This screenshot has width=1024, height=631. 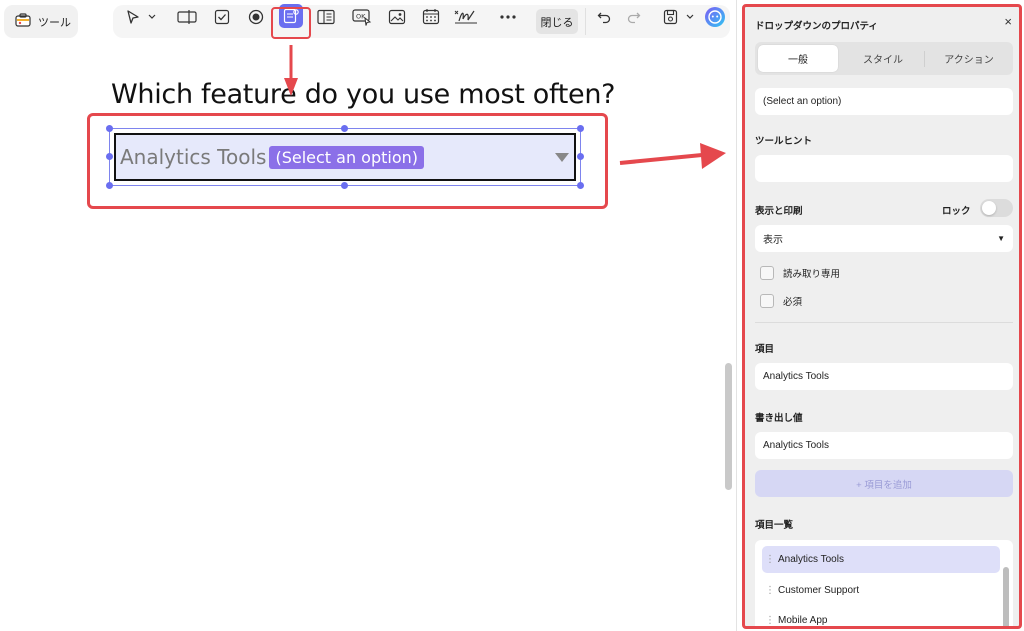 What do you see at coordinates (767, 301) in the screenshot?
I see `required-checkbox` at bounding box center [767, 301].